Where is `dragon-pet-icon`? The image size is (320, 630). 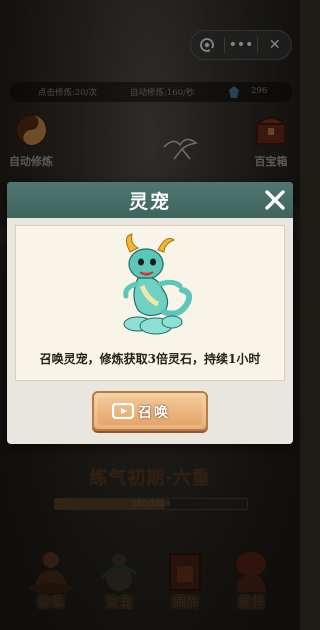 dragon-pet-icon is located at coordinates (158, 284).